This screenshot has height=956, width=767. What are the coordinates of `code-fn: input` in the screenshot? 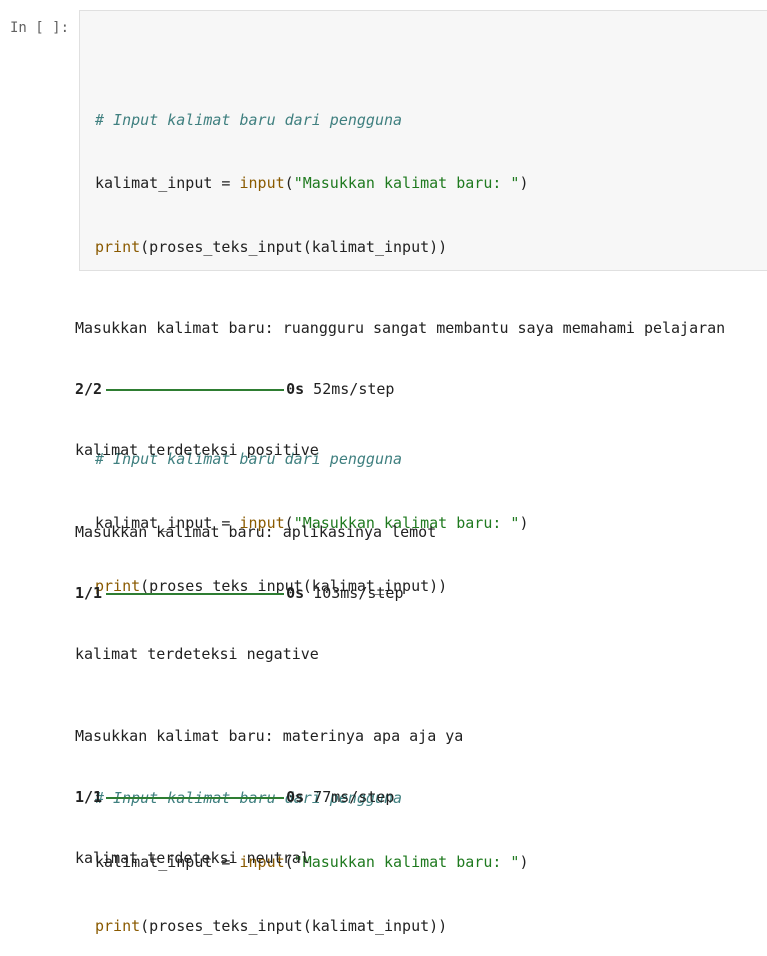 It's located at (262, 183).